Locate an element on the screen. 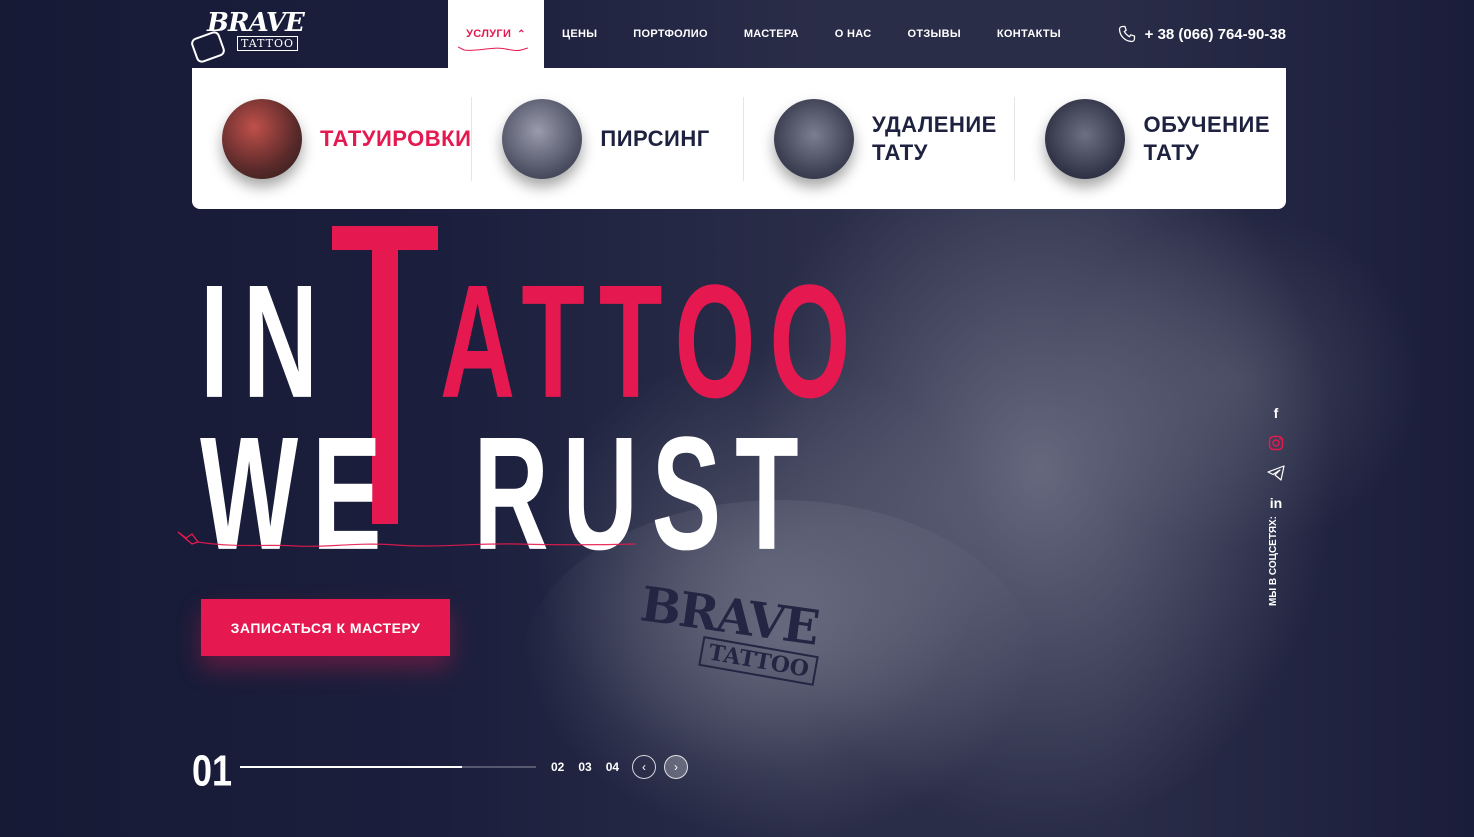 The height and width of the screenshot is (837, 1474). service-tattoo-training: ОБУЧЕНИЕ ТАТУ is located at coordinates (1150, 139).